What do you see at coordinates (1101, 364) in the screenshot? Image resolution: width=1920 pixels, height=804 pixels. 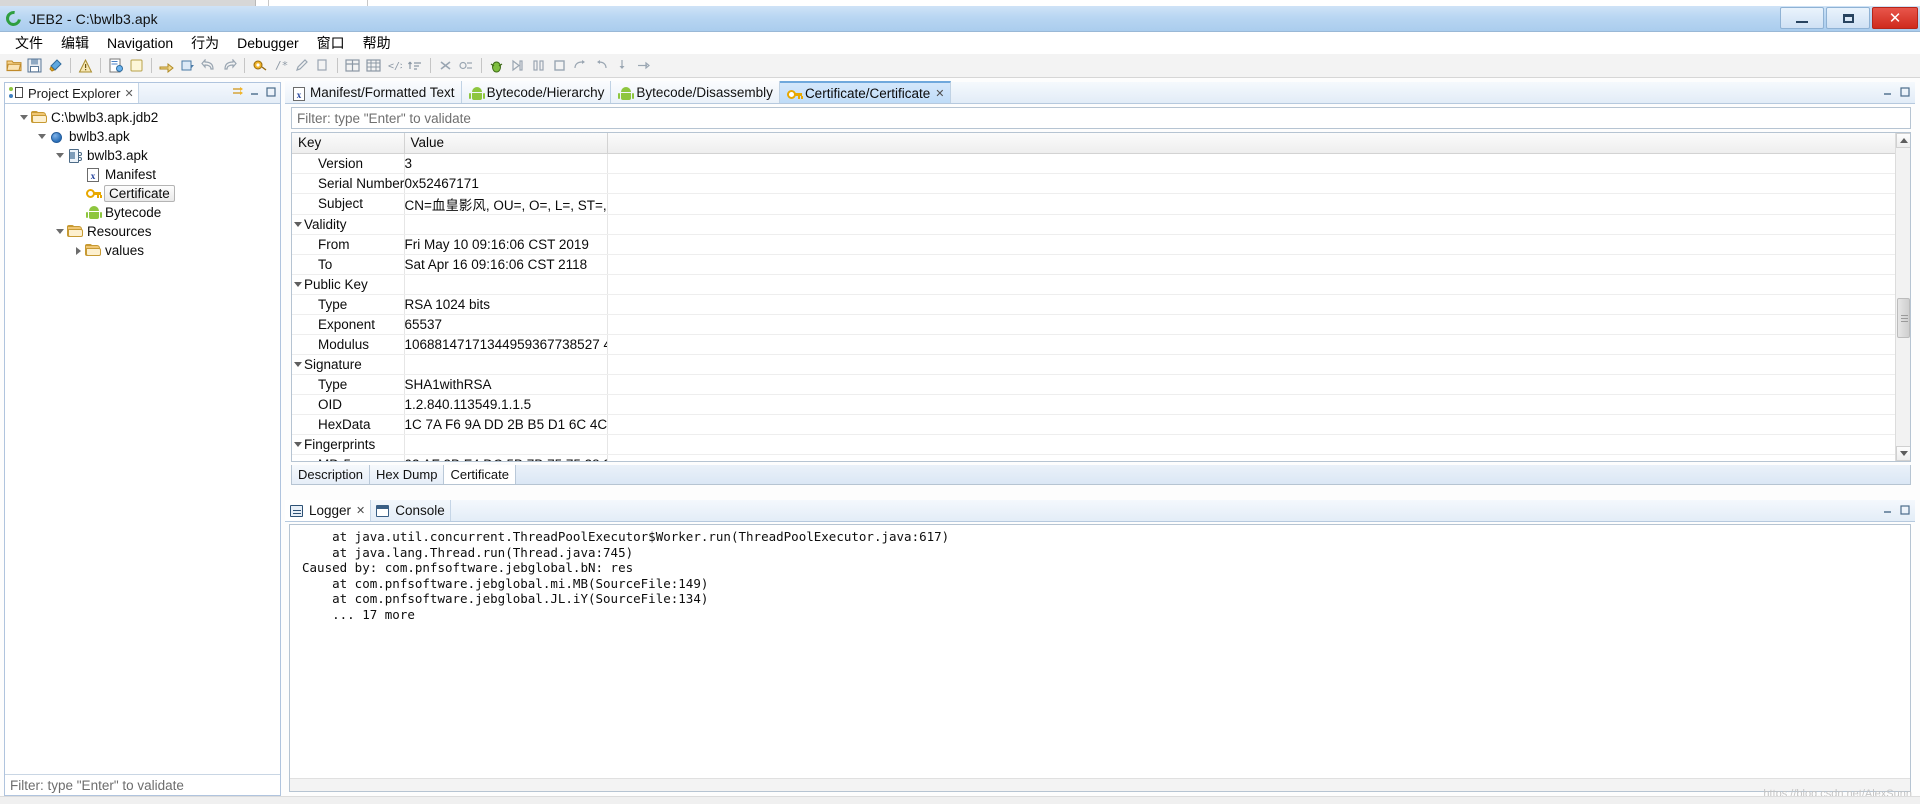 I see `table-row-group: Signature` at bounding box center [1101, 364].